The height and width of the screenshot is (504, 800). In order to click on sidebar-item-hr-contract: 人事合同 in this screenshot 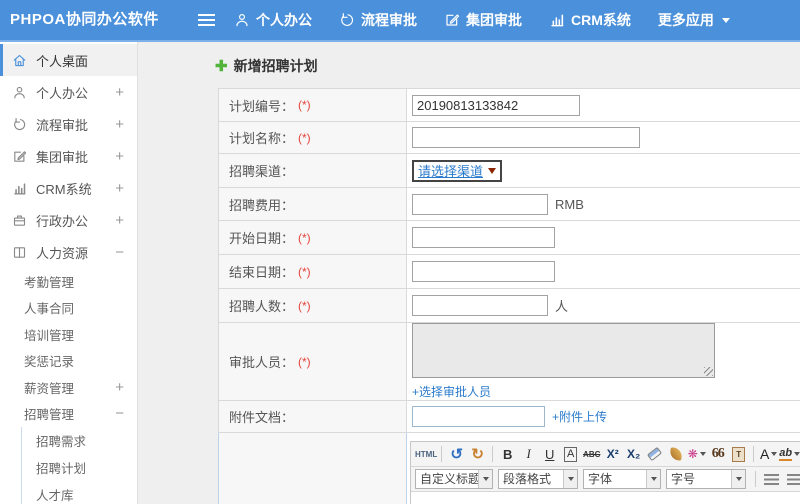, I will do `click(68, 308)`.